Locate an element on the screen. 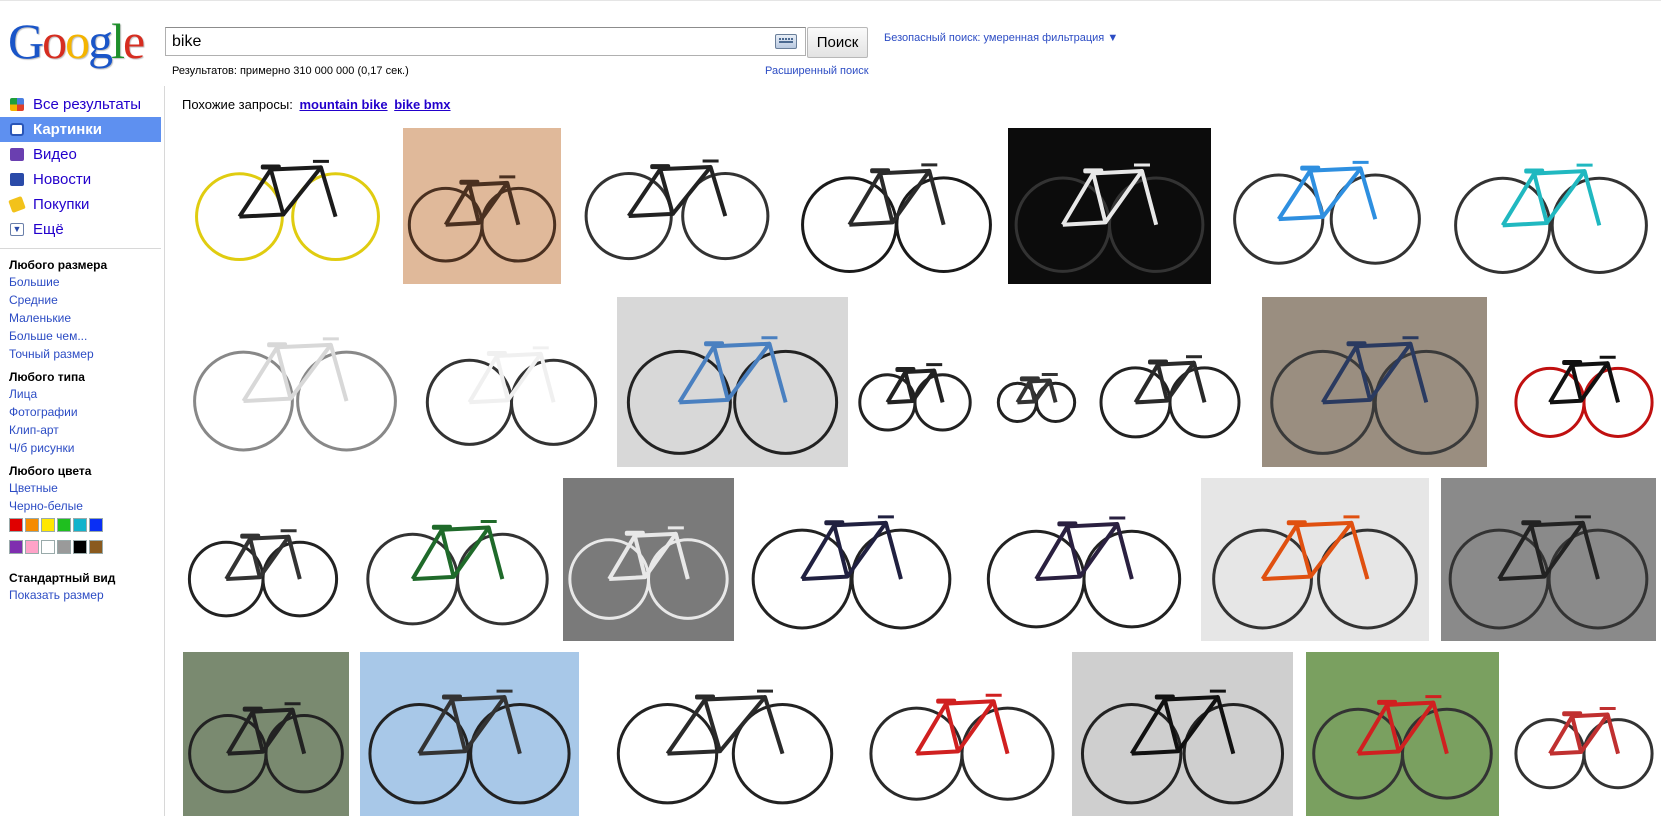 The width and height of the screenshot is (1661, 816). top-border is located at coordinates (830, 0).